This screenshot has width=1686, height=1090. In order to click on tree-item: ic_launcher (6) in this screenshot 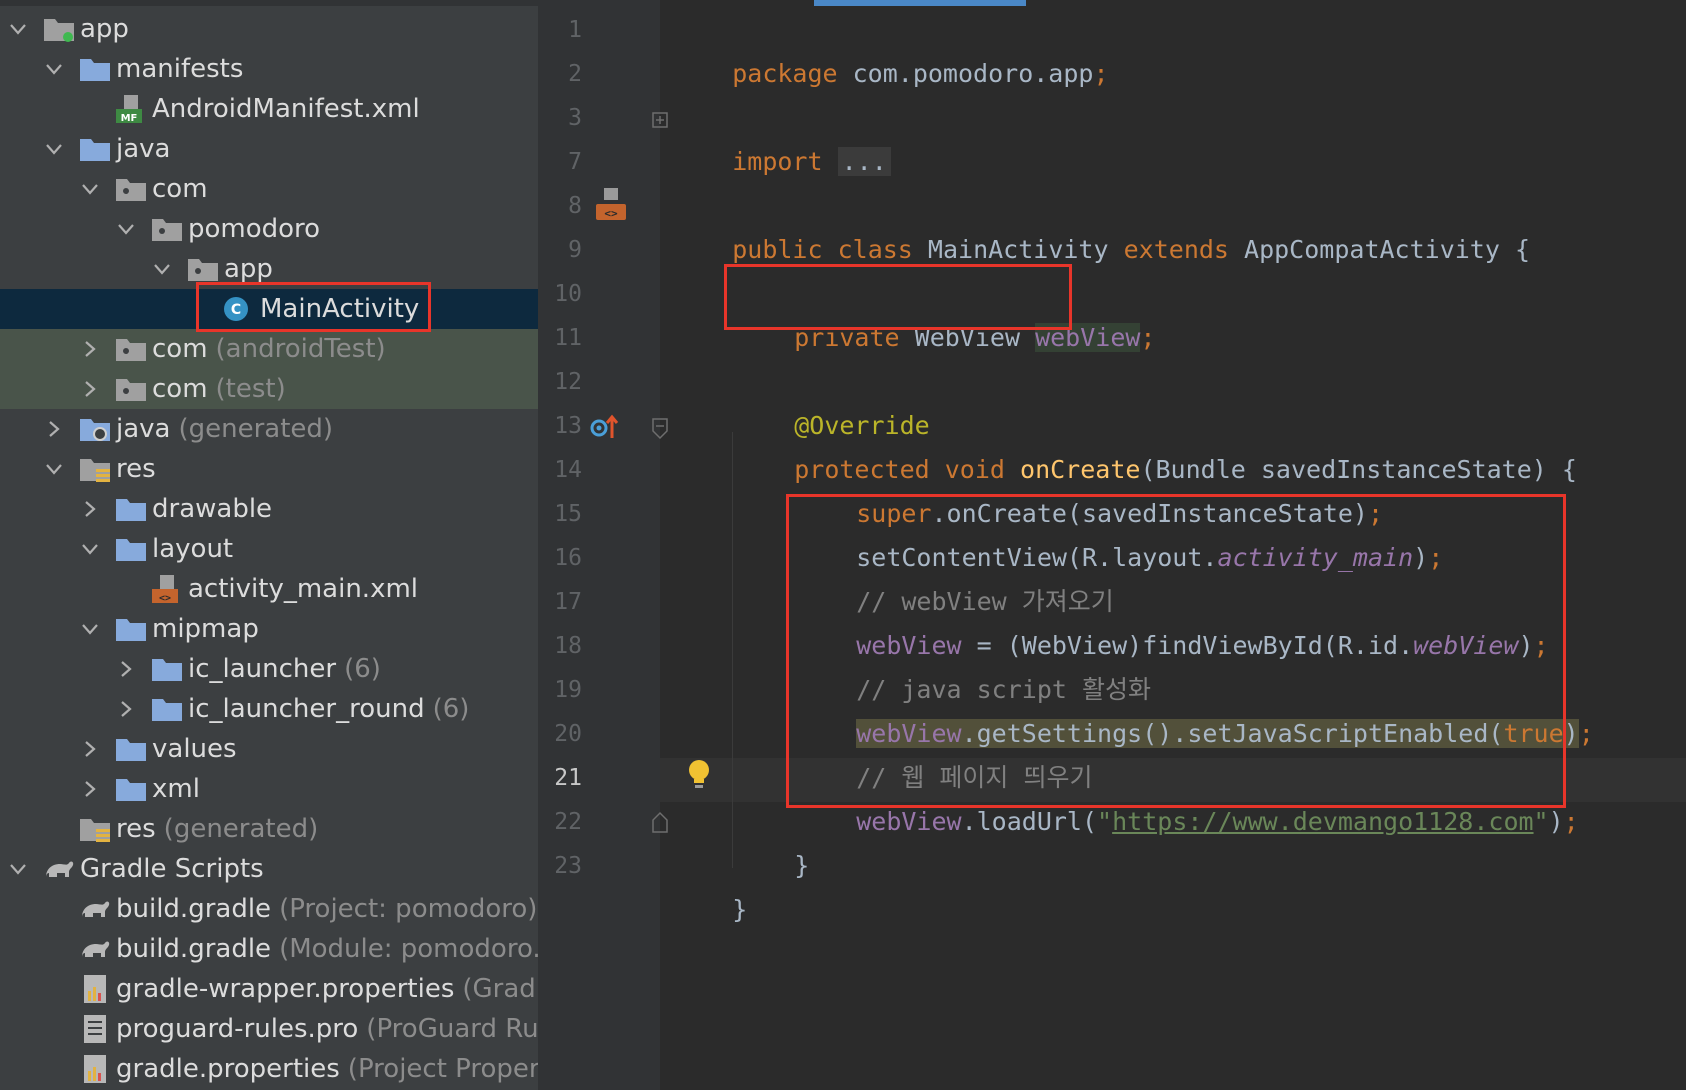, I will do `click(269, 669)`.